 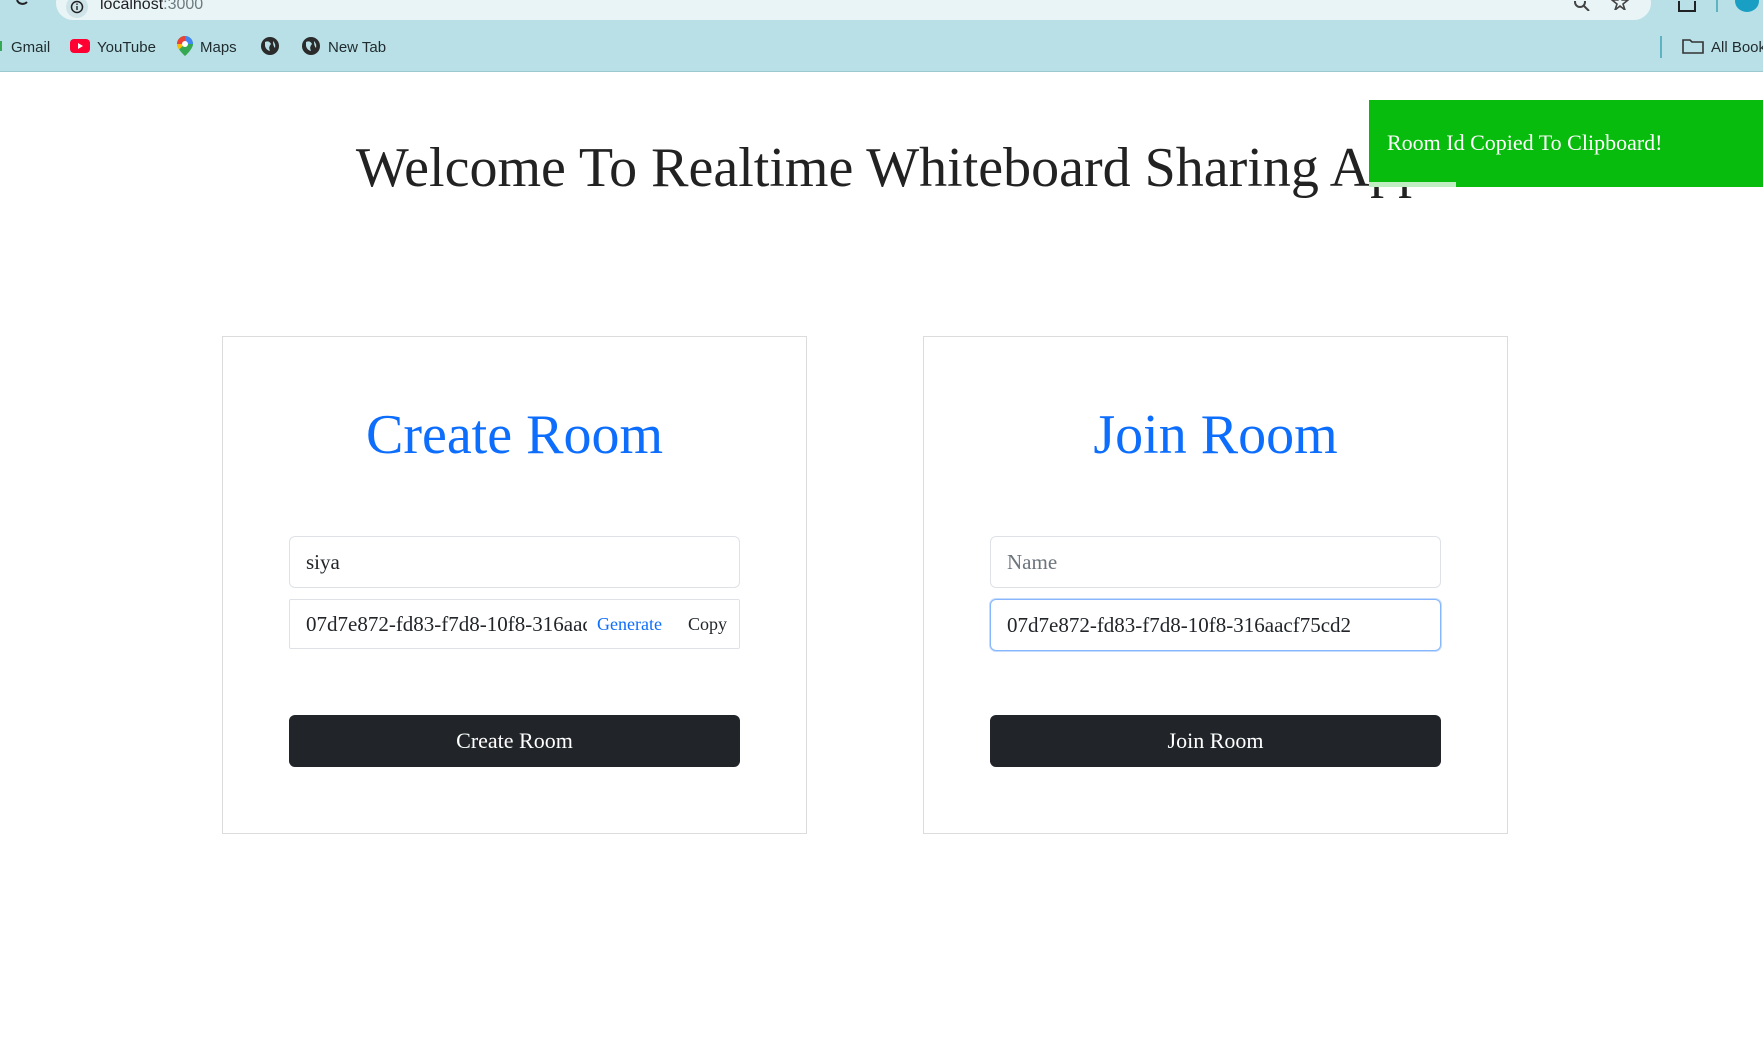 What do you see at coordinates (1582, 8) in the screenshot?
I see `zoom-icon` at bounding box center [1582, 8].